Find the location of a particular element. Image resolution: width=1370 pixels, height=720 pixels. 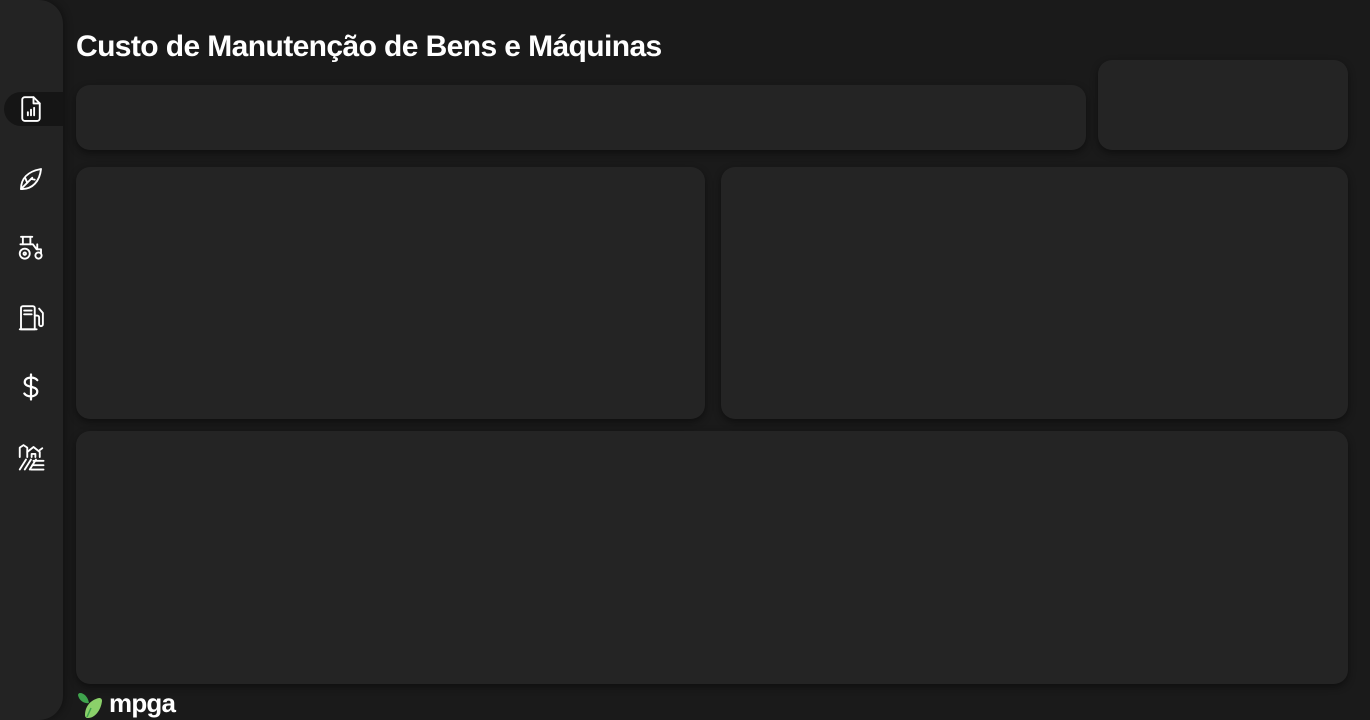

brand-name: mpga is located at coordinates (142, 703).